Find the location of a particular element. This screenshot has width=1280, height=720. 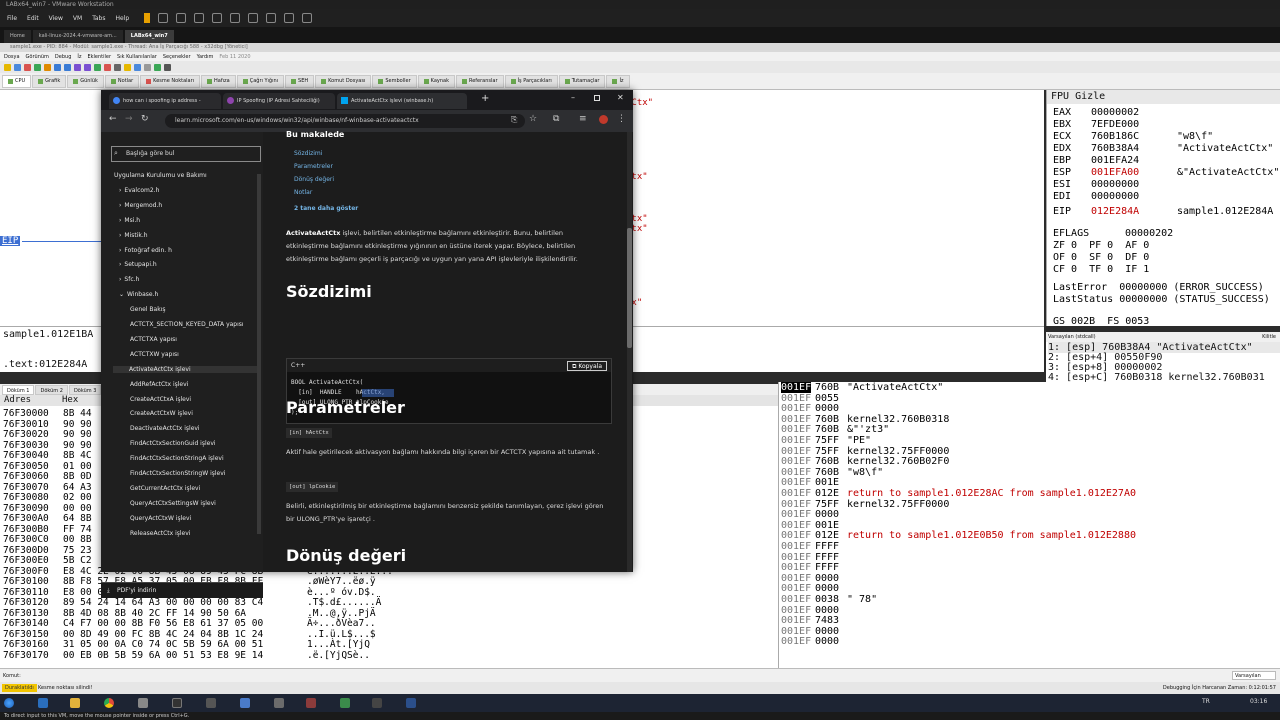

tab-references: Referanslar is located at coordinates (479, 81).